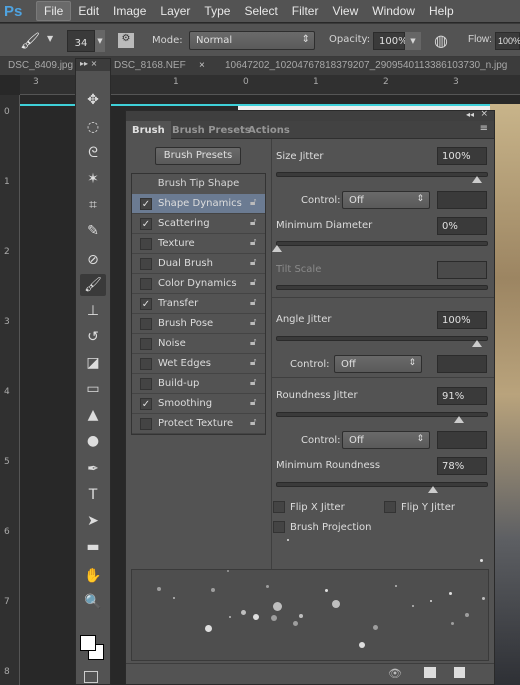 The width and height of the screenshot is (520, 685). What do you see at coordinates (198, 364) in the screenshot?
I see `brush-option-wet-edges: Wet Edges 🔓︎` at bounding box center [198, 364].